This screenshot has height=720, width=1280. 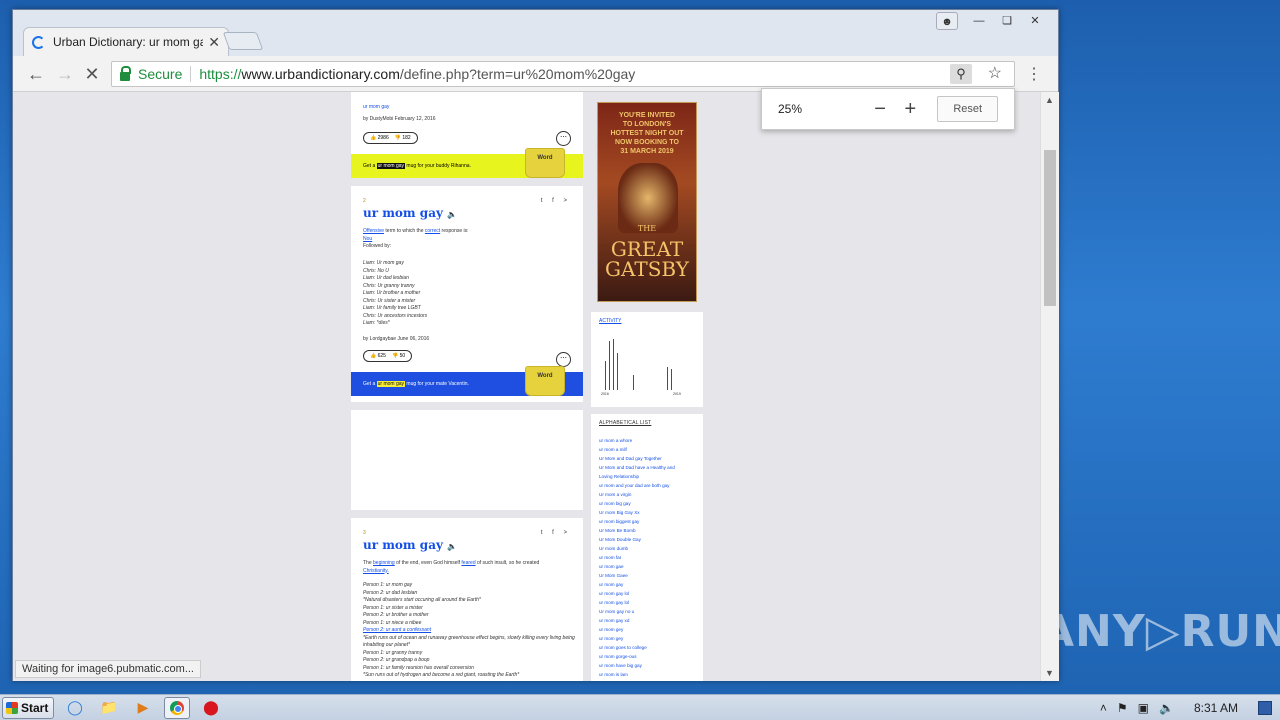 I want to click on alphabetical-list-item: ur mom is lam, so click(x=647, y=674).